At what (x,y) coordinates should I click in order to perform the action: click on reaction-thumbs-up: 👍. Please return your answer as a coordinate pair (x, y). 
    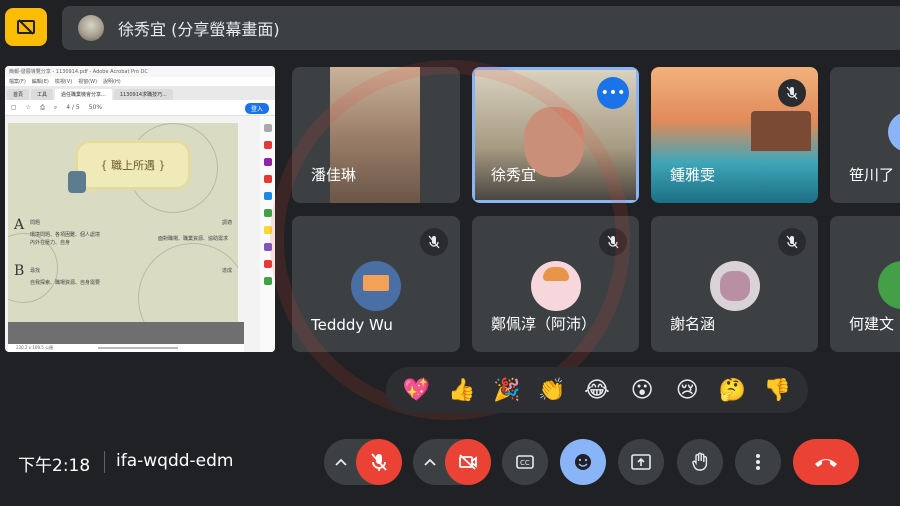
    Looking at the image, I should click on (462, 390).